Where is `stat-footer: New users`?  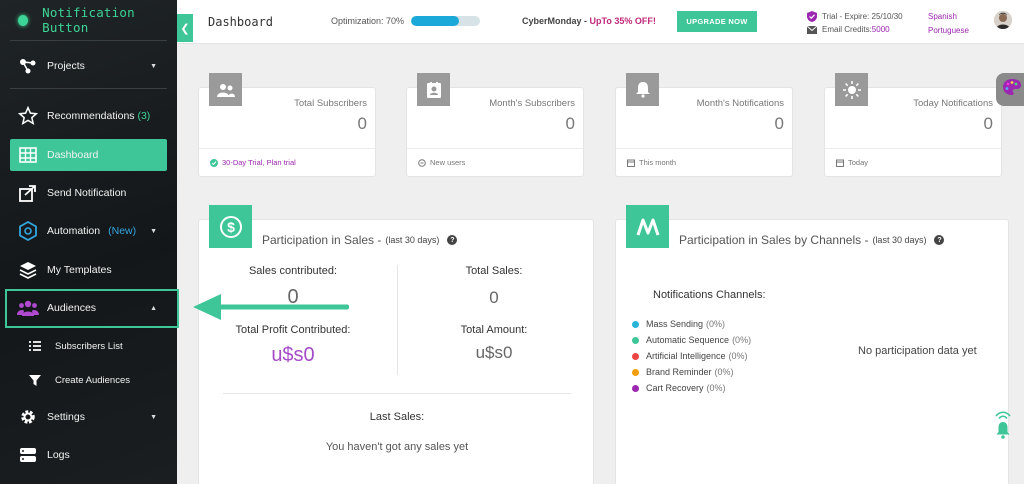 stat-footer: New users is located at coordinates (441, 162).